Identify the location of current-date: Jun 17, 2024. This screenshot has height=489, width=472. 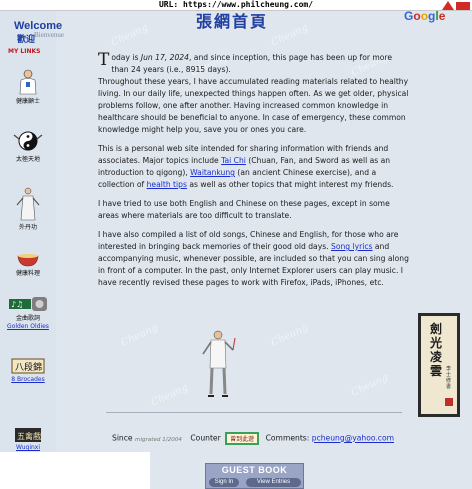
(164, 57).